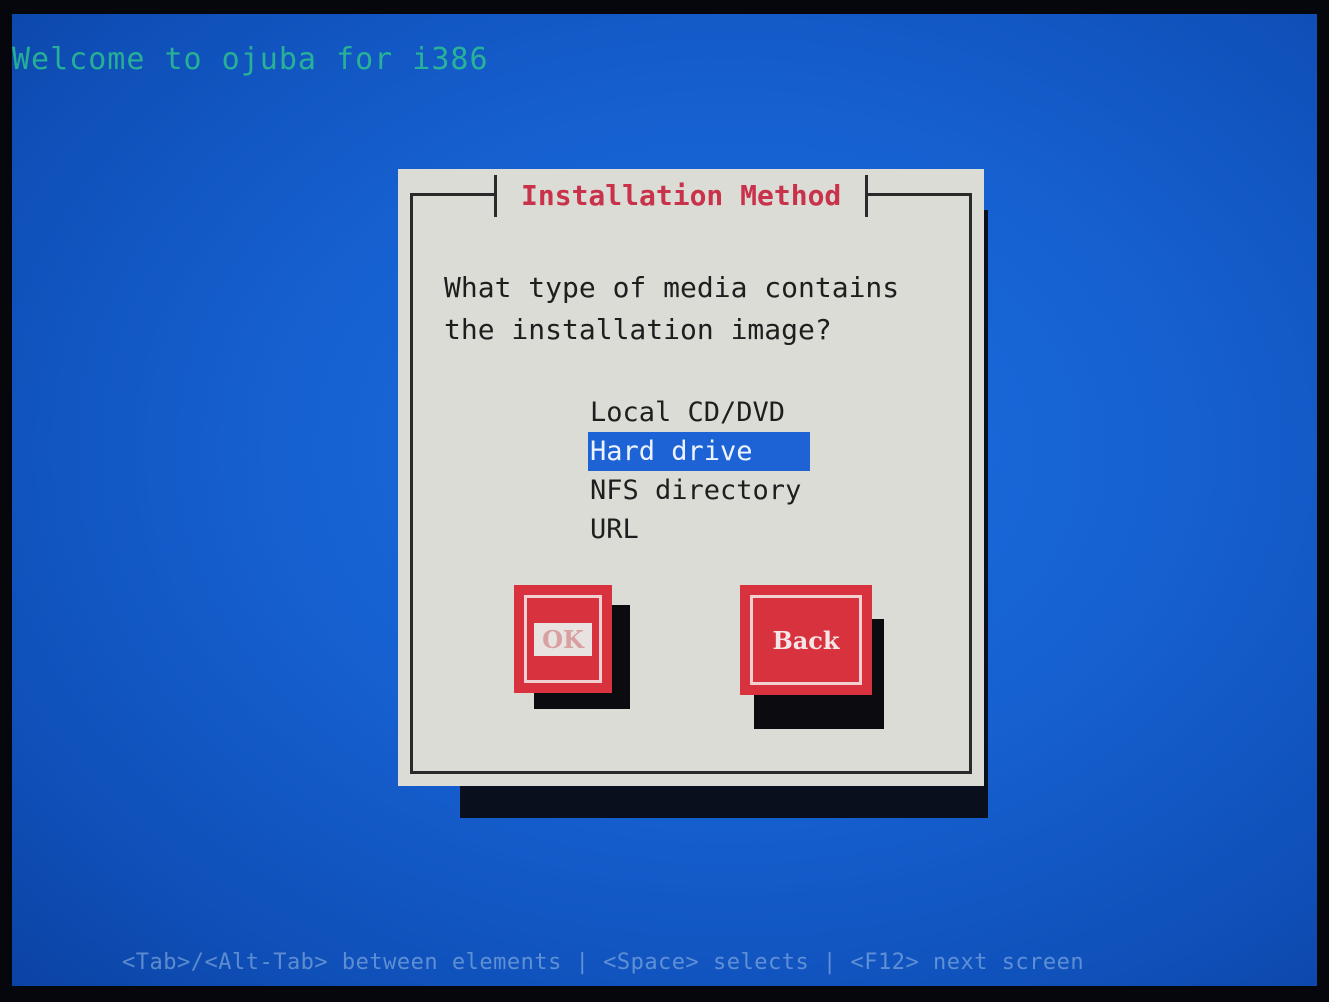 Image resolution: width=1329 pixels, height=1002 pixels. I want to click on option-hard-drive: Hard drive, so click(699, 451).